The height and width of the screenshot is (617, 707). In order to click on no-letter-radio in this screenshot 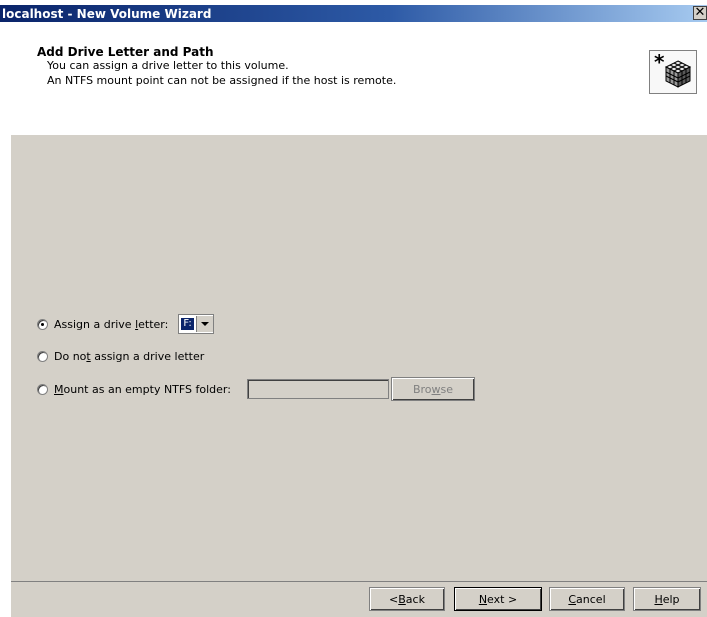, I will do `click(42, 356)`.